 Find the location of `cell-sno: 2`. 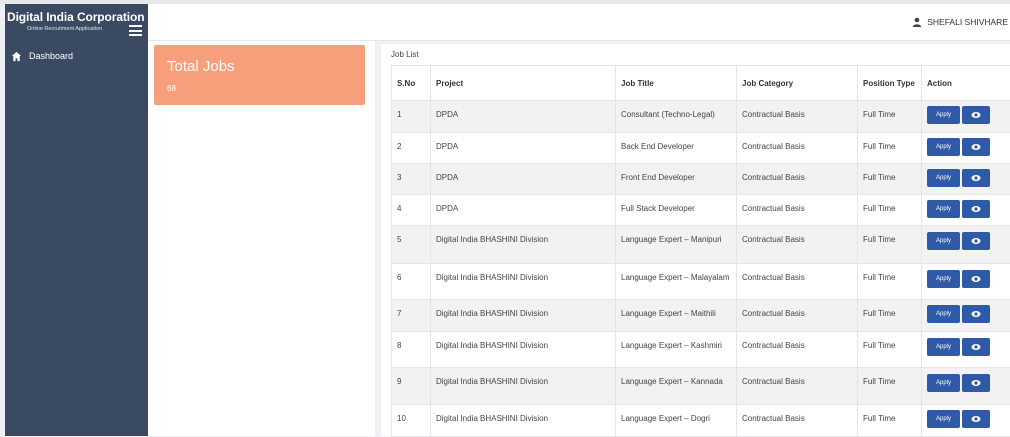

cell-sno: 2 is located at coordinates (411, 148).